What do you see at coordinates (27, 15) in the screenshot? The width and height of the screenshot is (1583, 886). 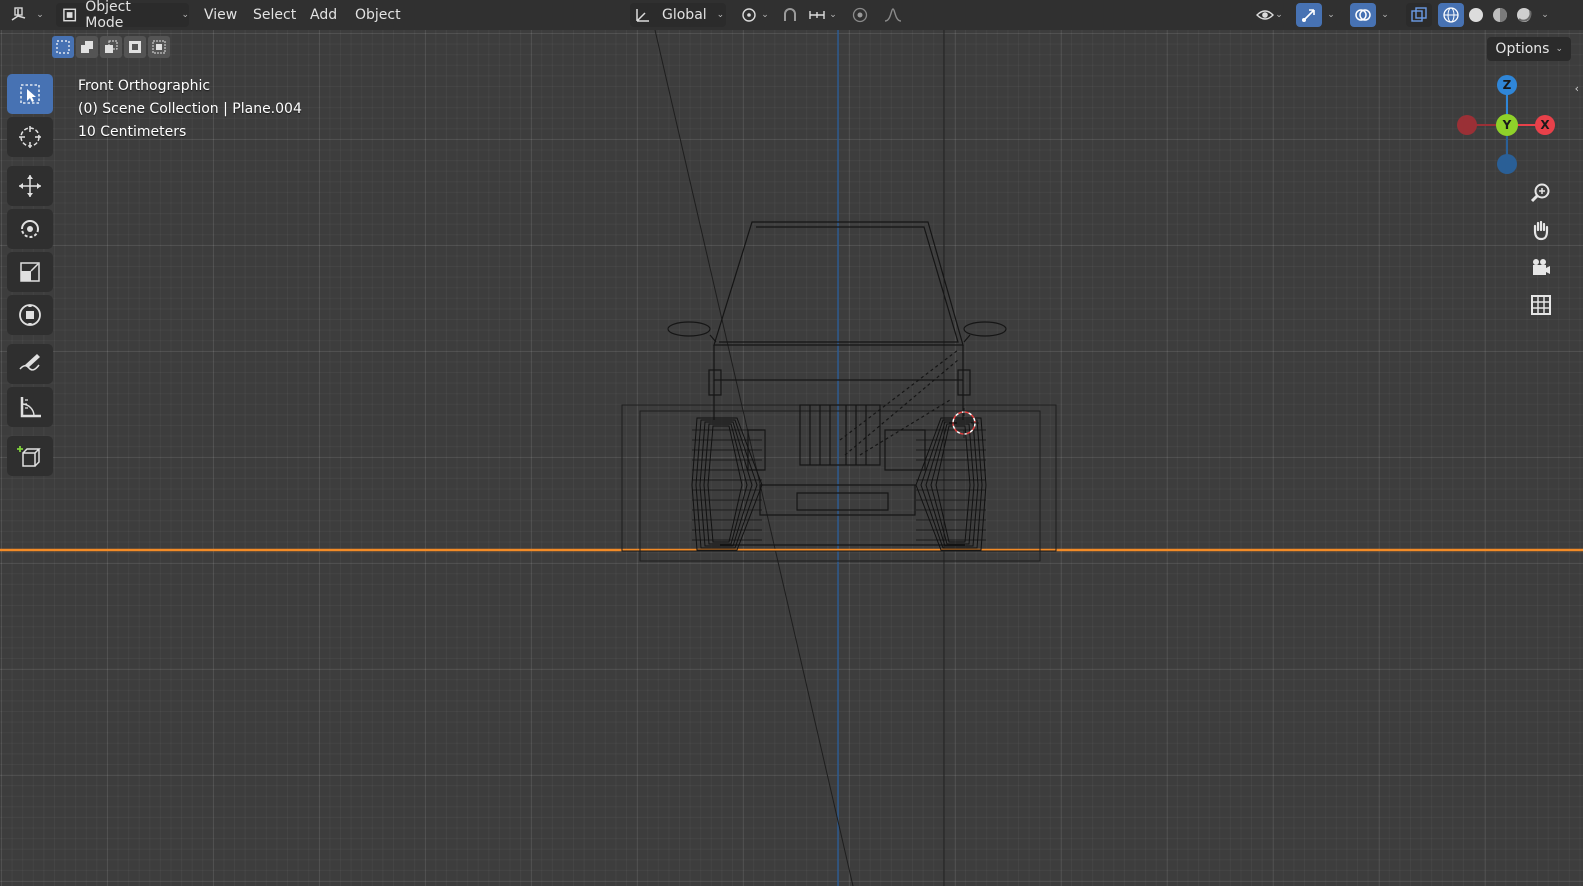 I see `editor-type-dropdown: ⌄` at bounding box center [27, 15].